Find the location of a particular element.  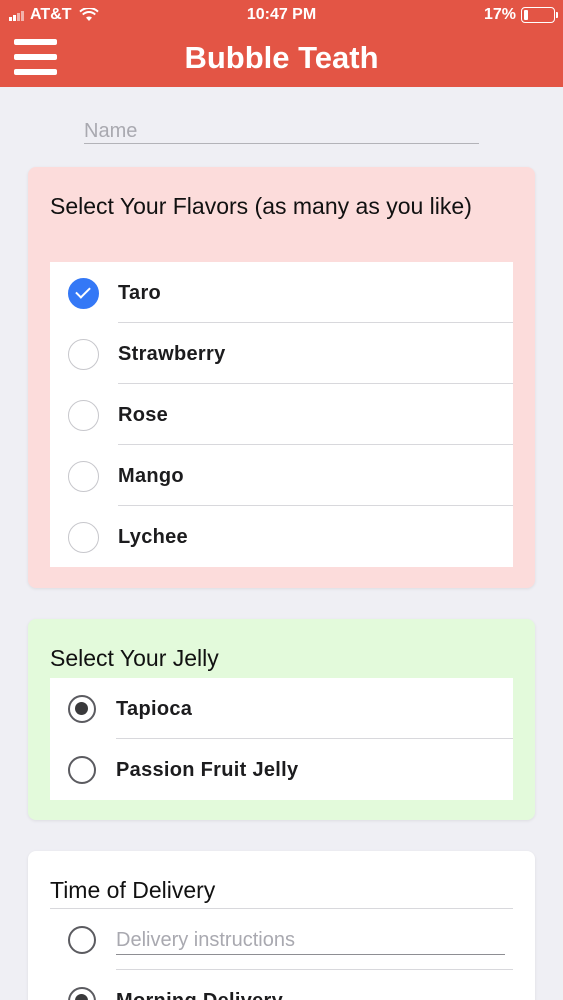

delivery-instructions-input is located at coordinates (310, 941).